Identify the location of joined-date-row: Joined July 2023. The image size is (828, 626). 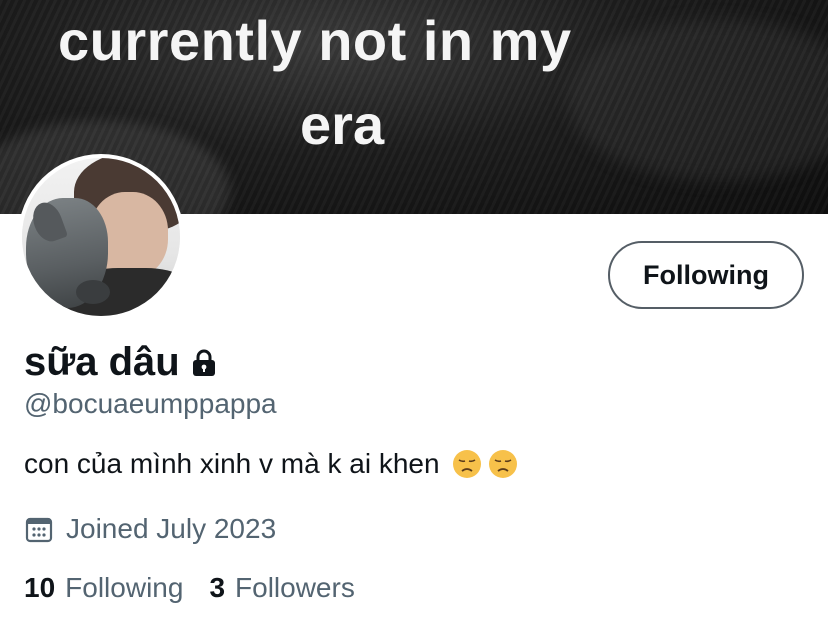
(150, 529).